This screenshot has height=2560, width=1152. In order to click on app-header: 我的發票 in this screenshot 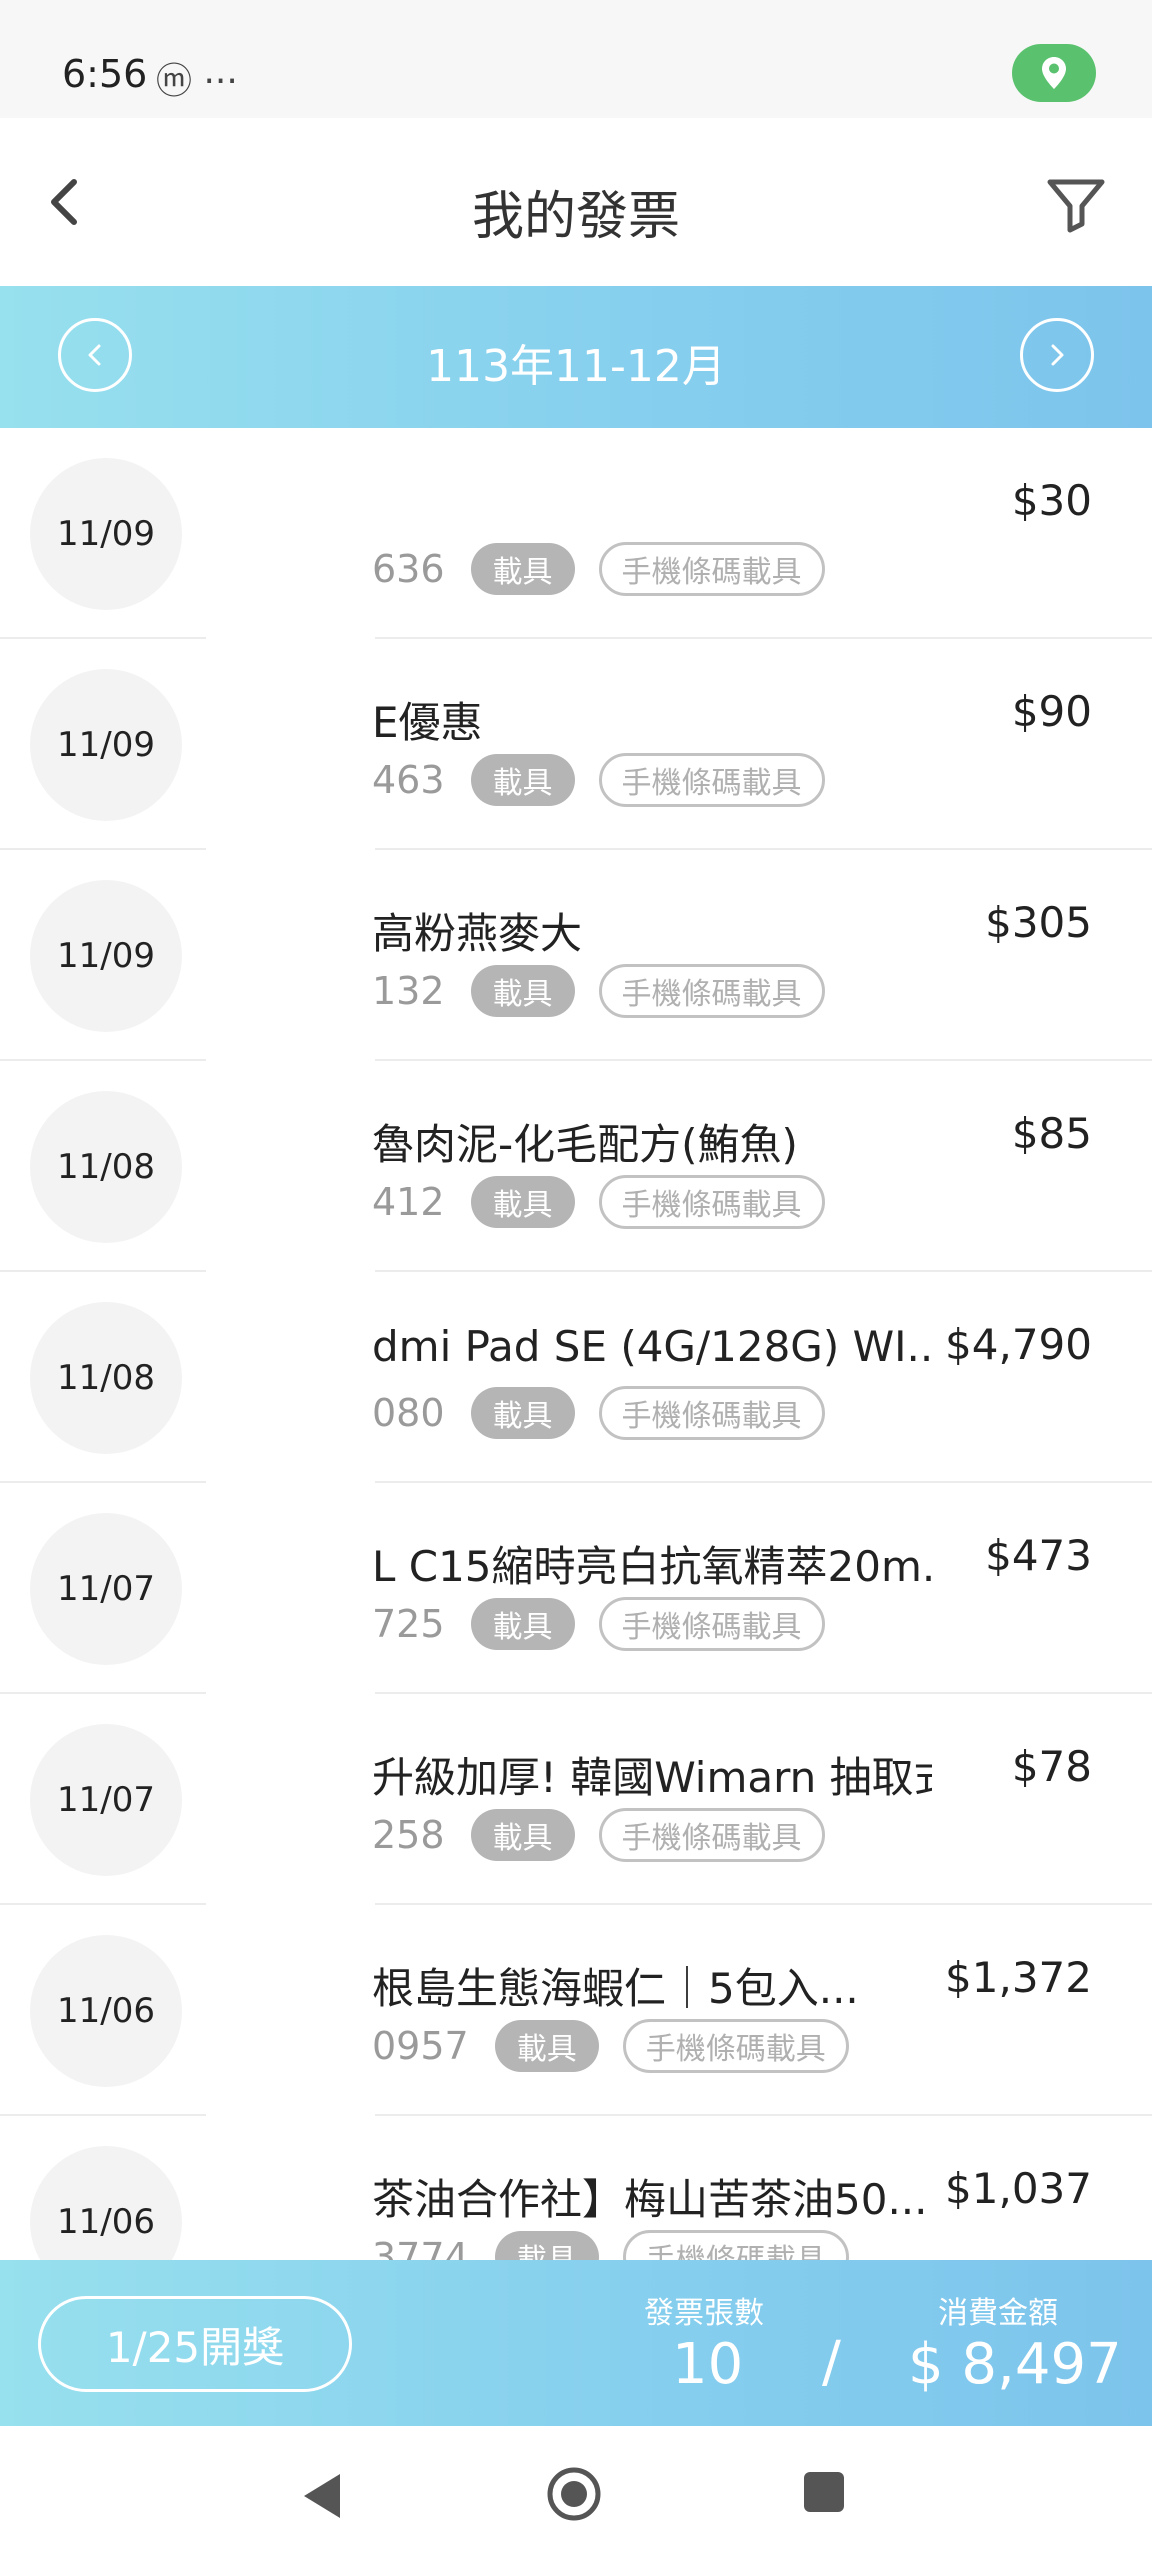, I will do `click(576, 202)`.